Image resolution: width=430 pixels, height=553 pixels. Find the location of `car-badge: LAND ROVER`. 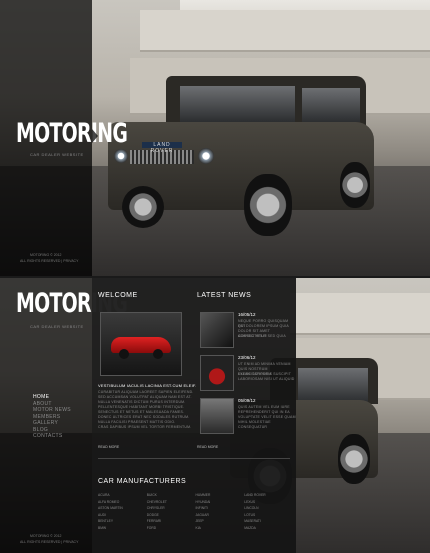

car-badge: LAND ROVER is located at coordinates (162, 148).